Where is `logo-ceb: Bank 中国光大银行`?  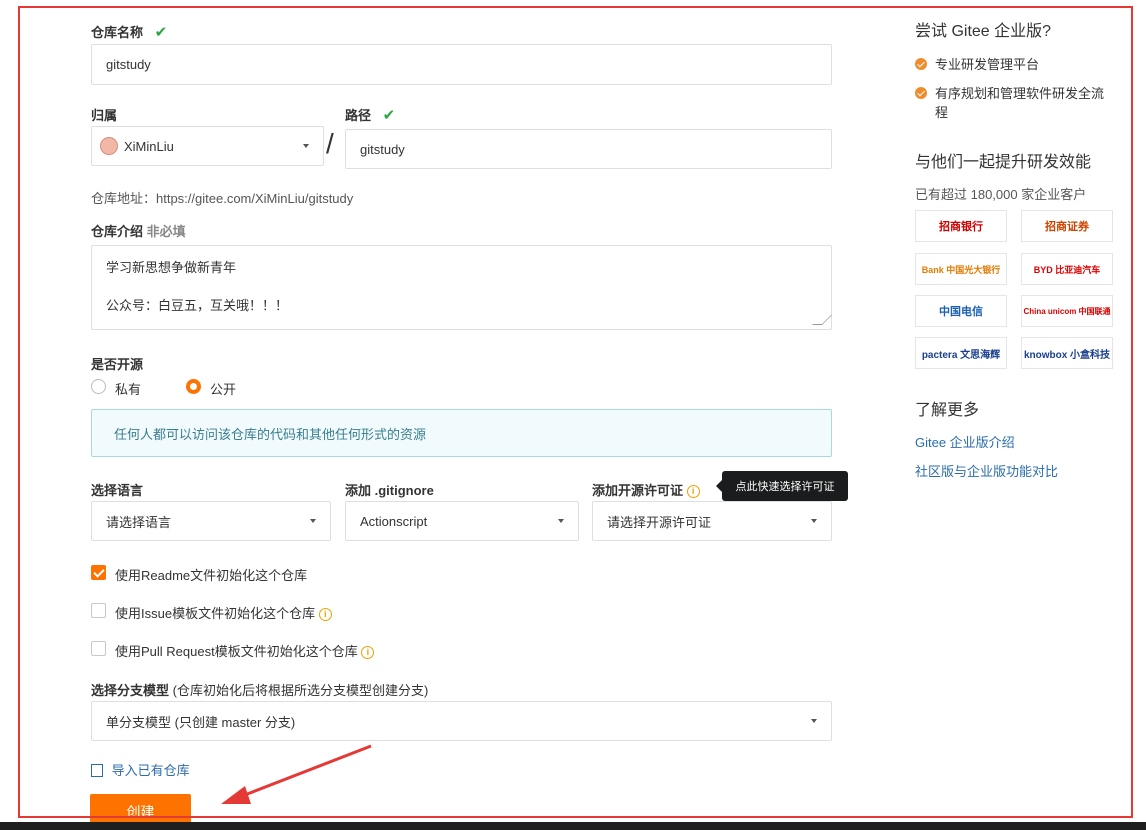 logo-ceb: Bank 中国光大银行 is located at coordinates (961, 269).